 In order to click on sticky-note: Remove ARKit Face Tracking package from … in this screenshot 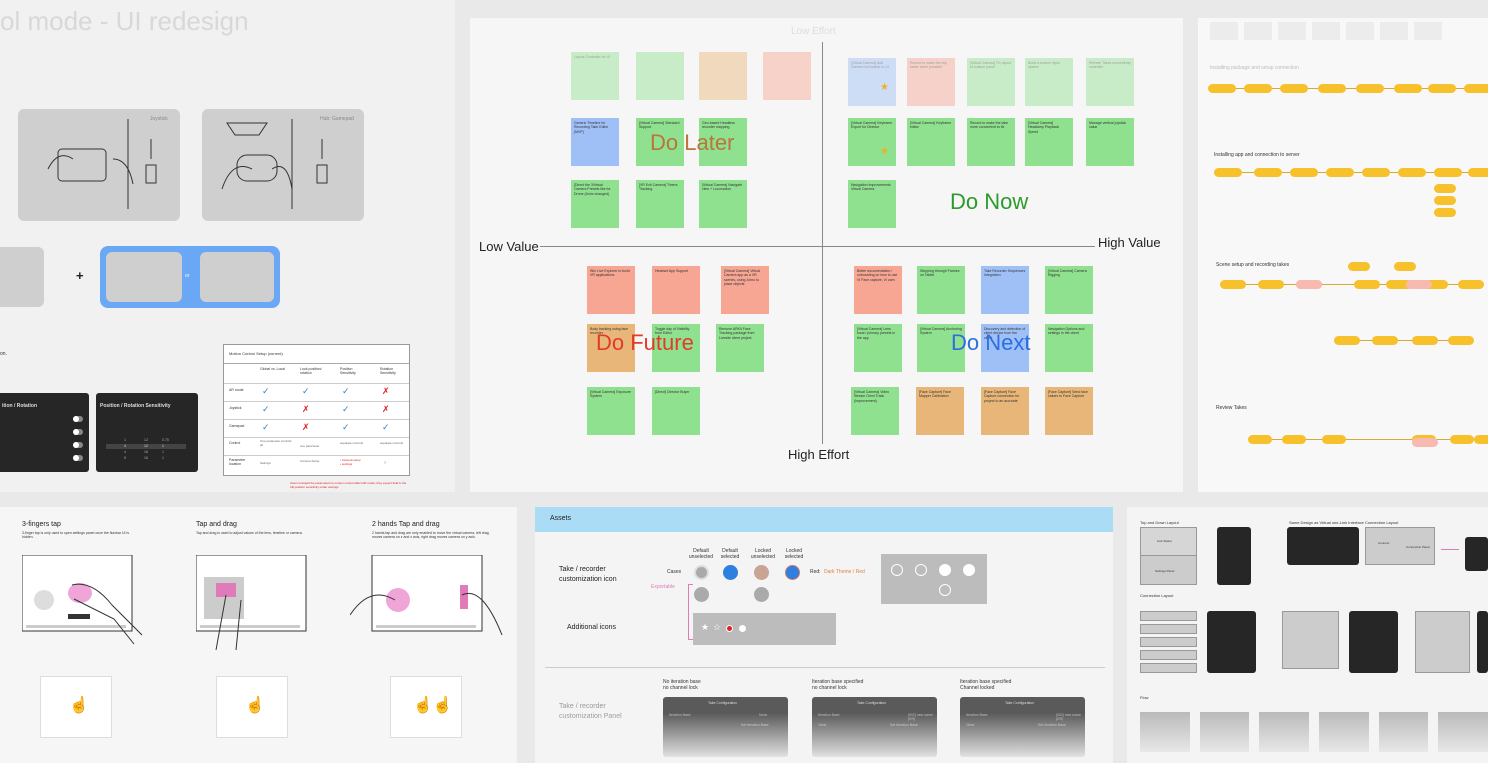, I will do `click(740, 348)`.